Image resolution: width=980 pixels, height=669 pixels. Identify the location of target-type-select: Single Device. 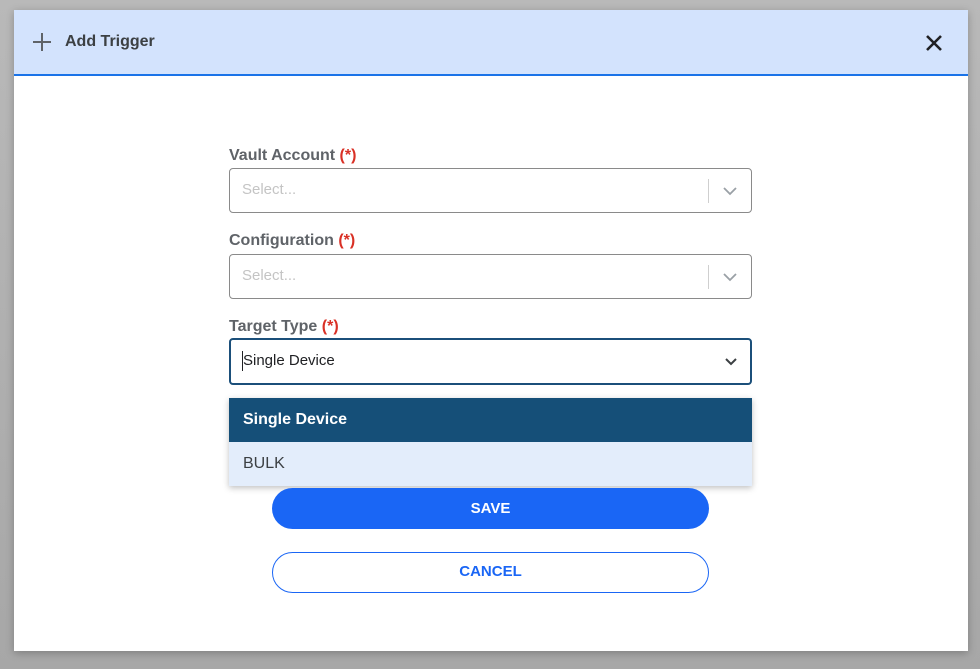
(490, 361).